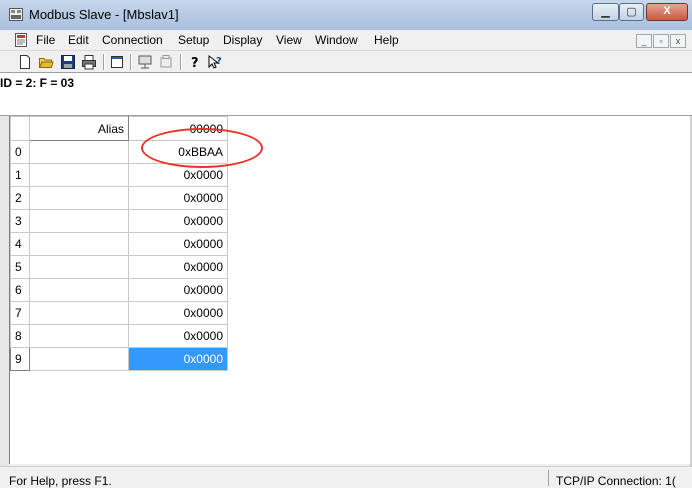  Describe the element at coordinates (117, 62) in the screenshot. I see `window-icon` at that location.